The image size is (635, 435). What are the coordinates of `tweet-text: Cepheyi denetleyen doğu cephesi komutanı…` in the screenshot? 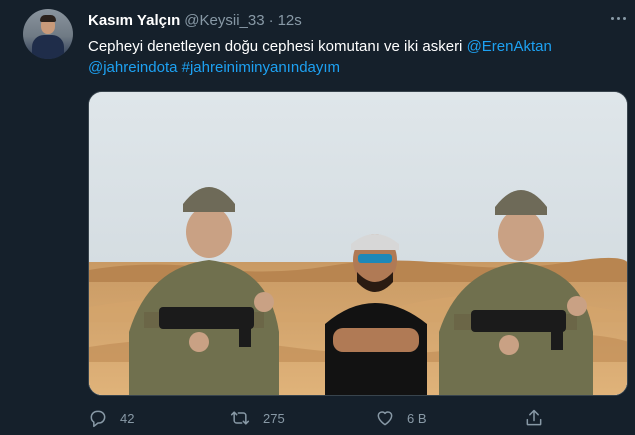 It's located at (353, 57).